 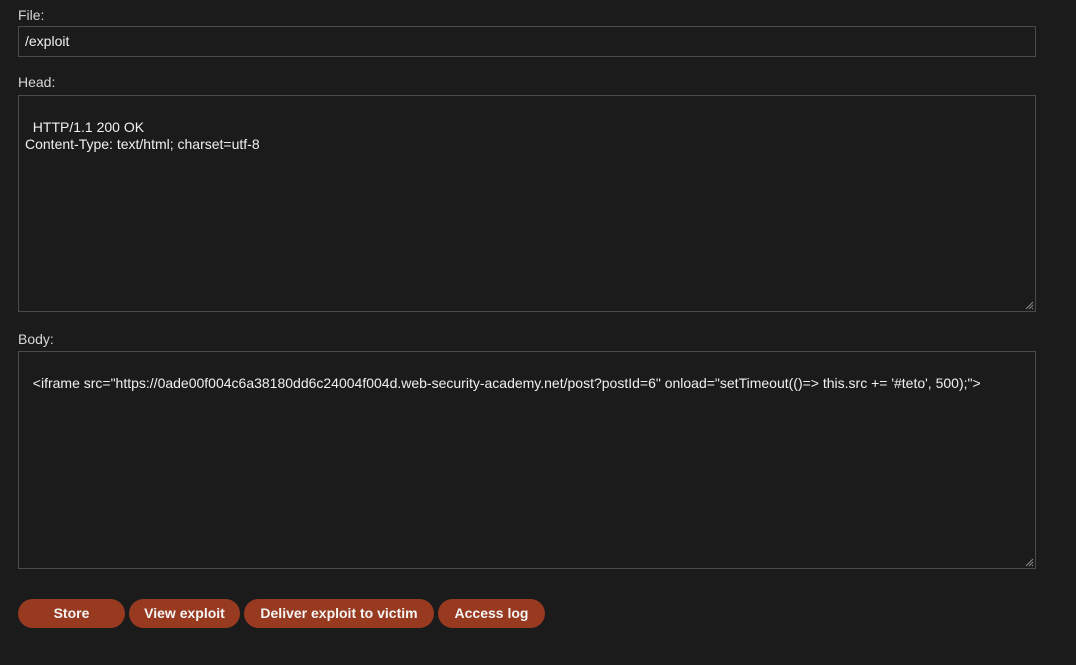 What do you see at coordinates (37, 82) in the screenshot?
I see `head-label: Head:` at bounding box center [37, 82].